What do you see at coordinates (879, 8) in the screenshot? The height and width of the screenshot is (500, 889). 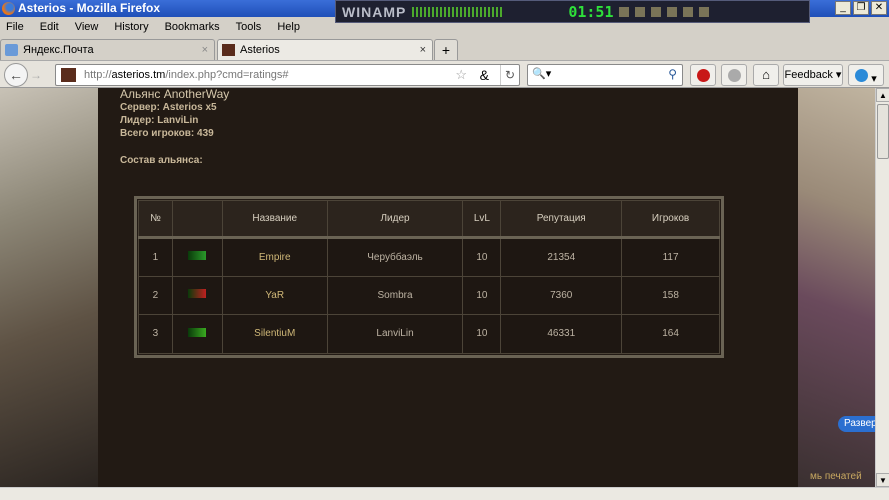 I see `close-button: ✕` at bounding box center [879, 8].